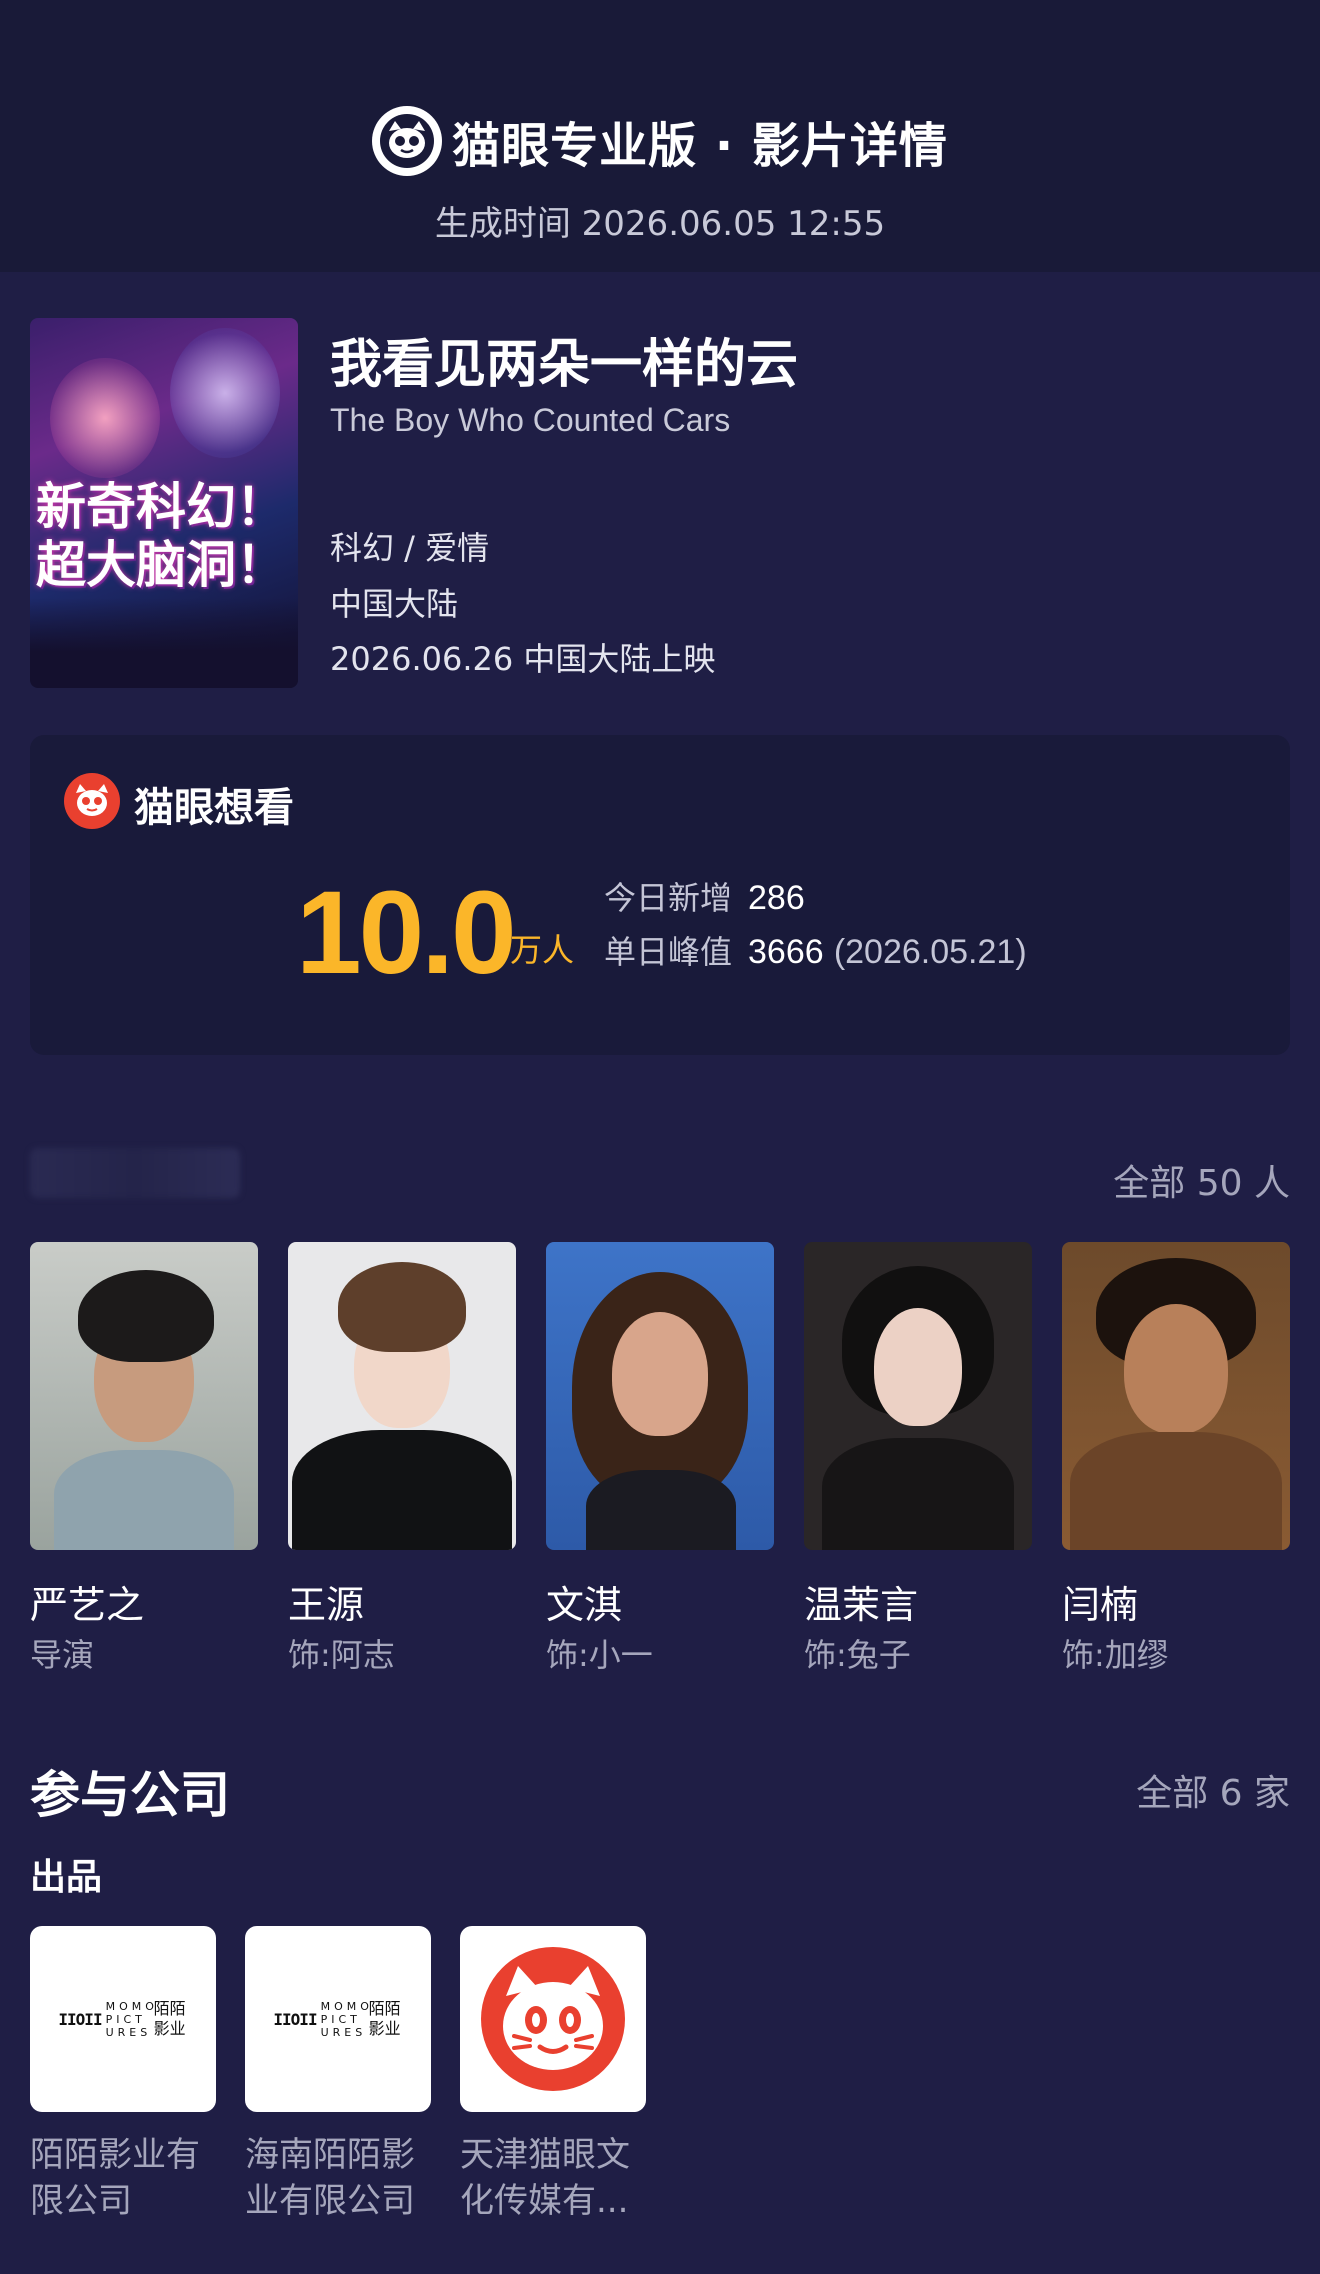  What do you see at coordinates (326, 1605) in the screenshot?
I see `cast-name: 王源` at bounding box center [326, 1605].